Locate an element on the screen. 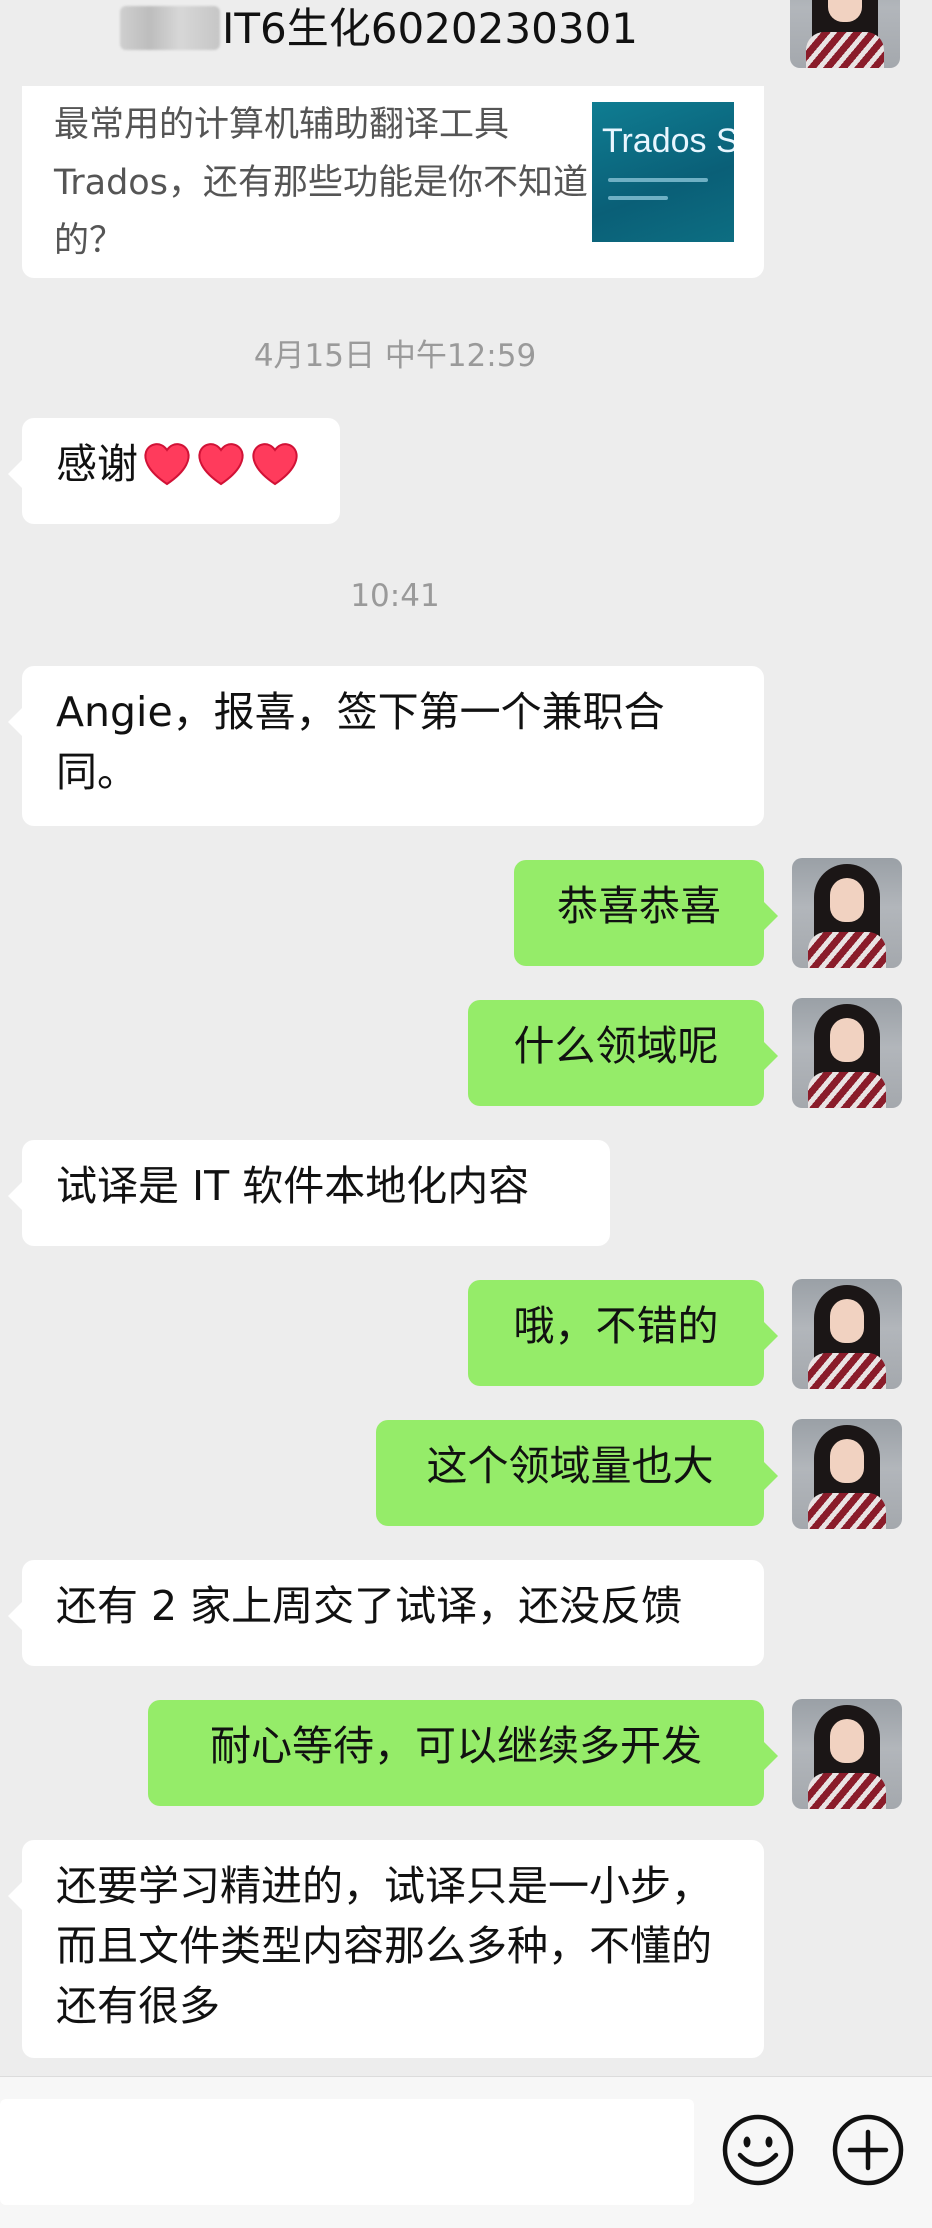 Image resolution: width=932 pixels, height=2228 pixels. message-sent: 什么领域呢 is located at coordinates (623, 1053).